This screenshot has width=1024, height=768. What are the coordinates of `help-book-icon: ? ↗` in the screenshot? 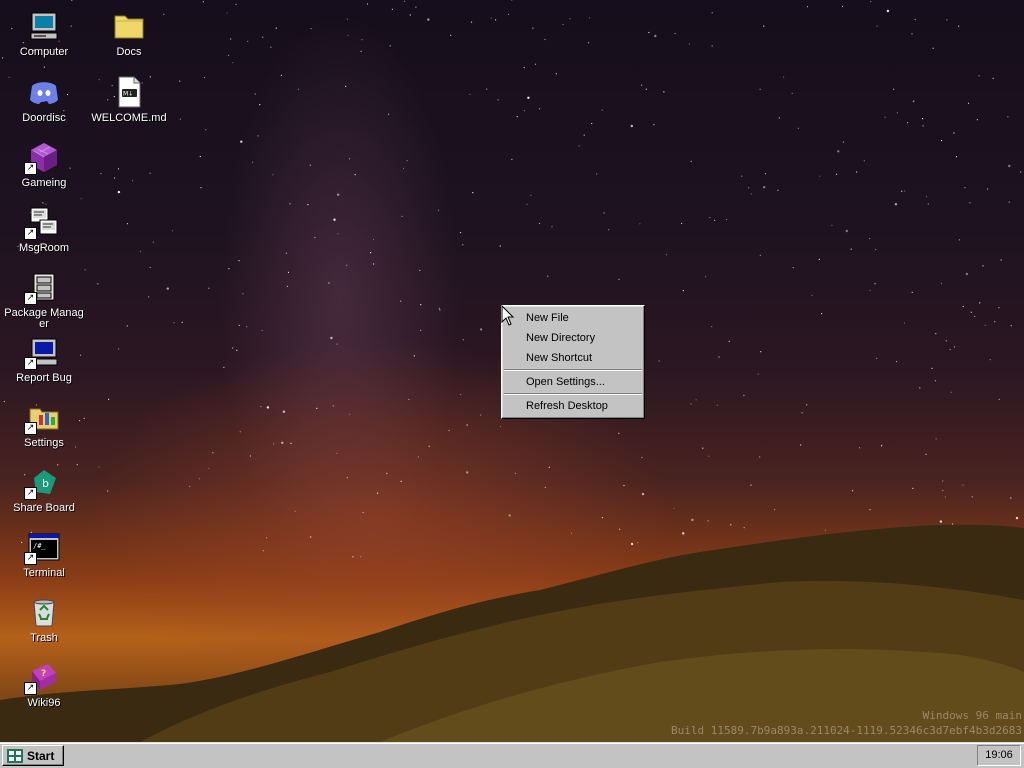 It's located at (42, 678).